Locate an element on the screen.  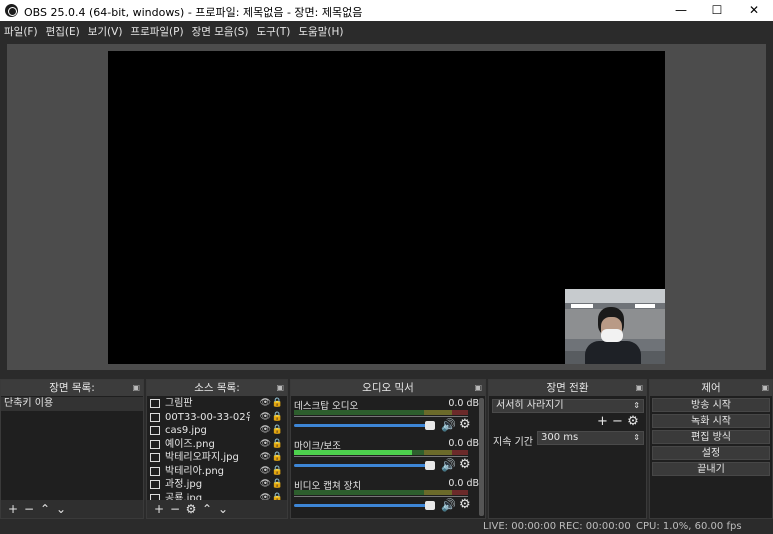
source-item: cas9.jpg 👁 🔒 is located at coordinates (217, 431).